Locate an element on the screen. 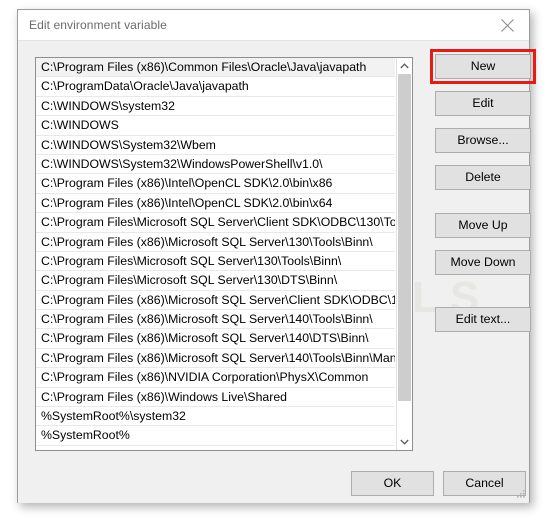 This screenshot has width=548, height=522. edit-button: Edit is located at coordinates (483, 103).